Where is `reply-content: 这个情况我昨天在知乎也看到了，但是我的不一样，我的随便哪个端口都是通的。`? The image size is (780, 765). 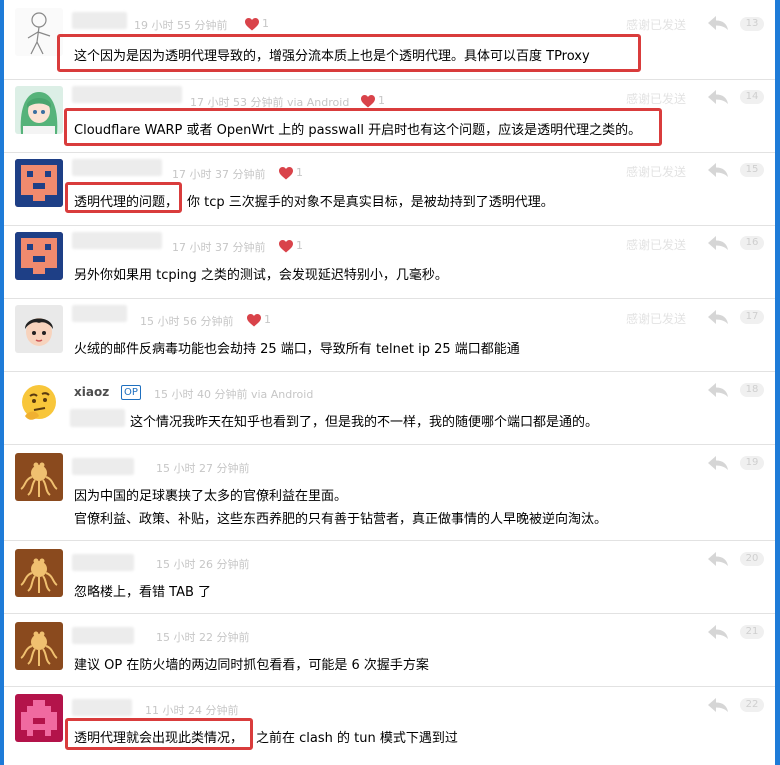
reply-content: 这个情况我昨天在知乎也看到了，但是我的不一样，我的随便哪个端口都是通的。 is located at coordinates (364, 422).